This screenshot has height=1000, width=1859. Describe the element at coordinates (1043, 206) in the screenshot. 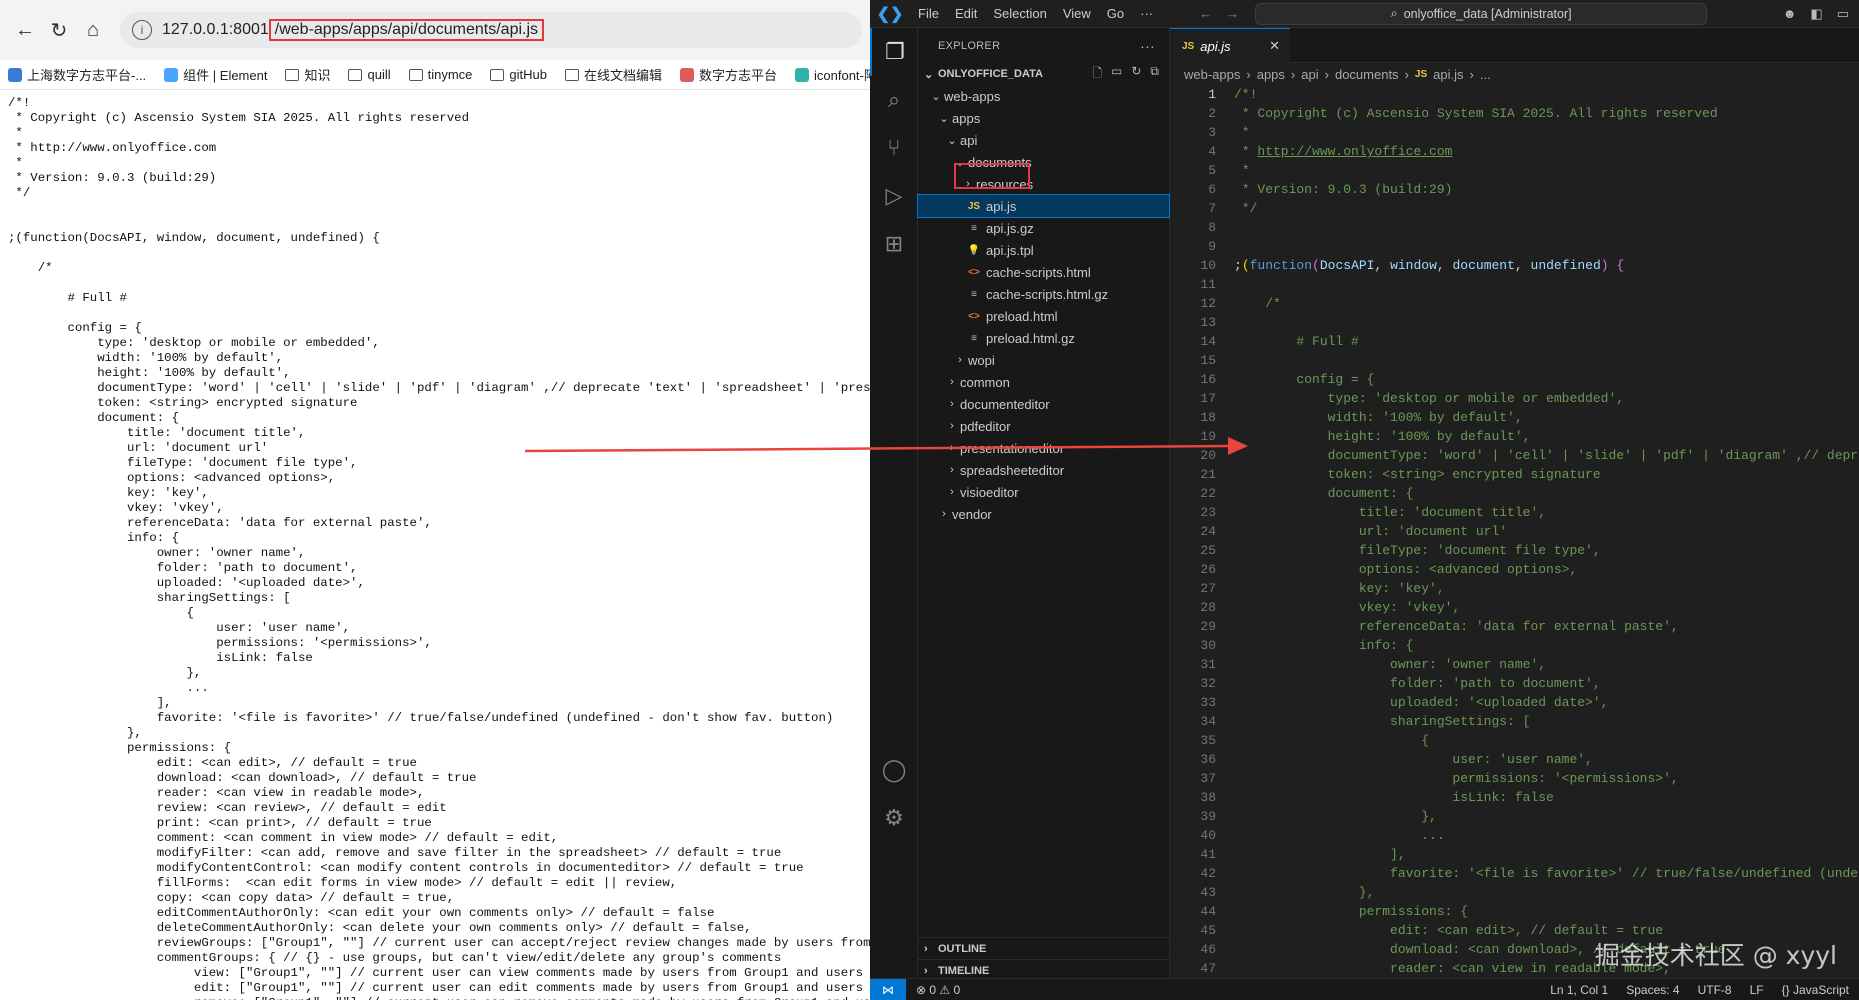

I see `tree-item: JS api.js` at that location.